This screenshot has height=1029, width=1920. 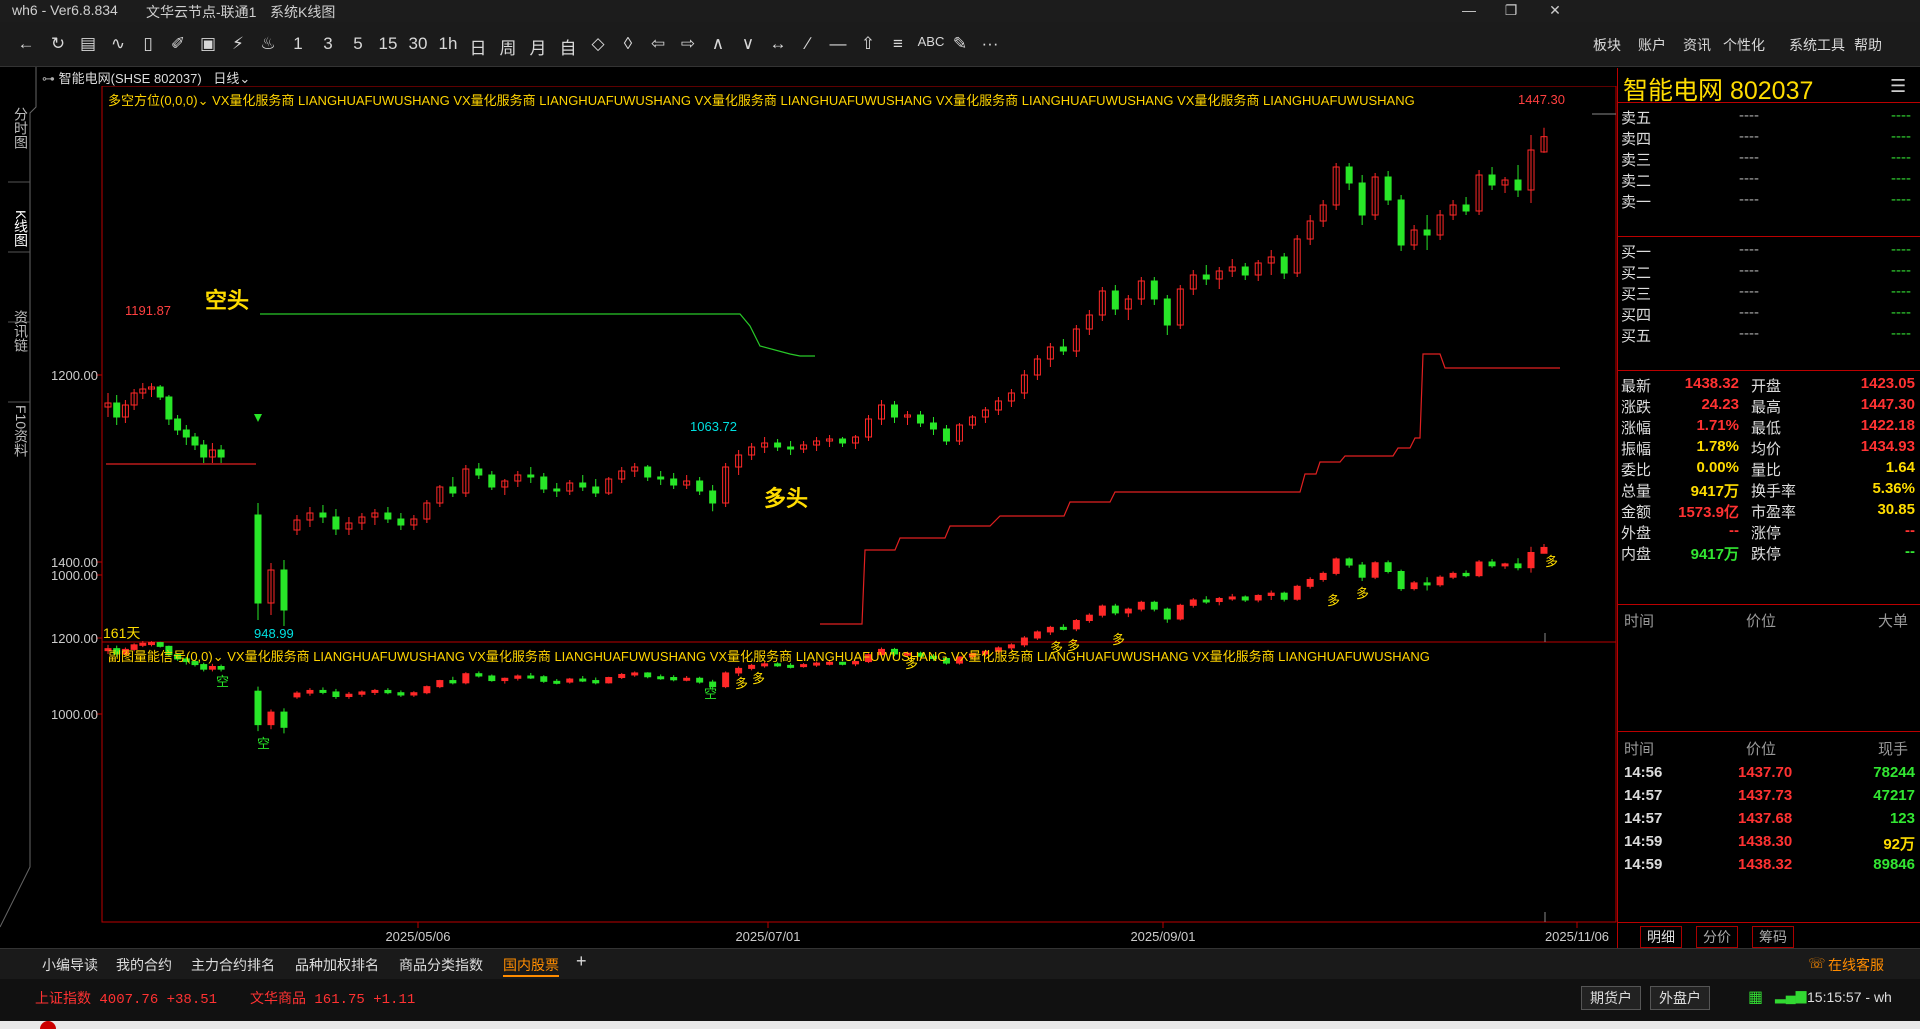 I want to click on tab-detail: 明细, so click(x=1661, y=937).